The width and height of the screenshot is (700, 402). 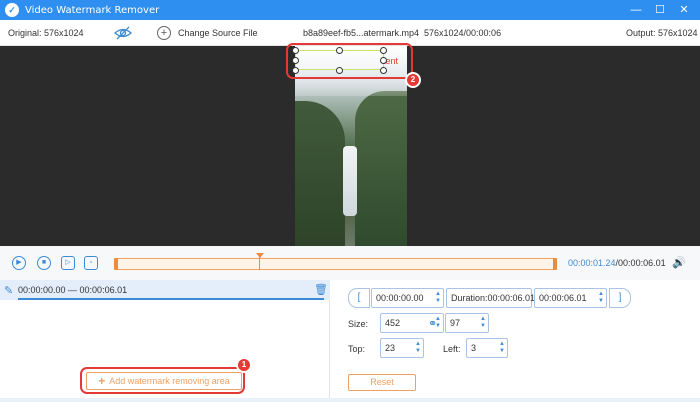 What do you see at coordinates (390, 348) in the screenshot?
I see `top-value: 23` at bounding box center [390, 348].